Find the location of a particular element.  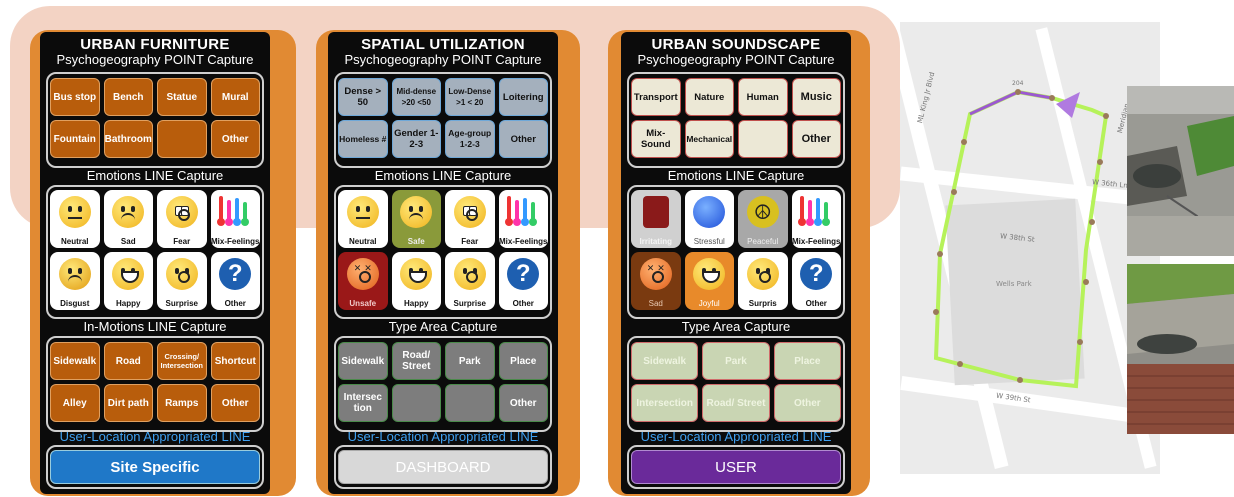

mid-dense-button: Mid-dense >20 <50 is located at coordinates (416, 97).